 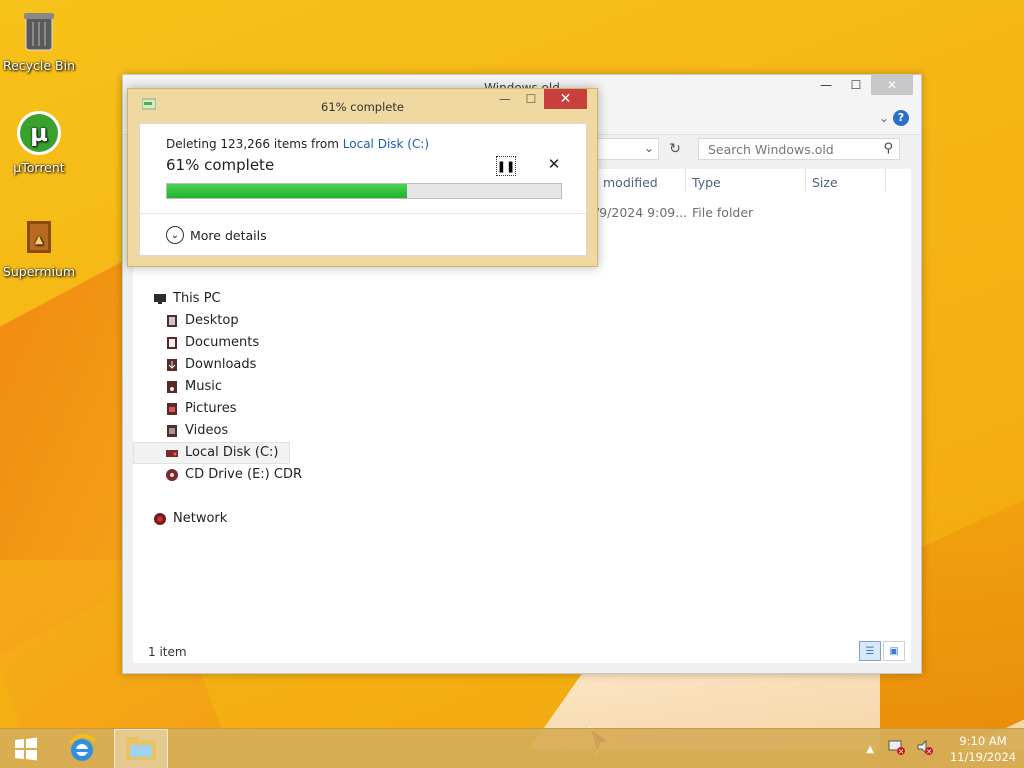 What do you see at coordinates (856, 85) in the screenshot?
I see `maximize-button: ☐` at bounding box center [856, 85].